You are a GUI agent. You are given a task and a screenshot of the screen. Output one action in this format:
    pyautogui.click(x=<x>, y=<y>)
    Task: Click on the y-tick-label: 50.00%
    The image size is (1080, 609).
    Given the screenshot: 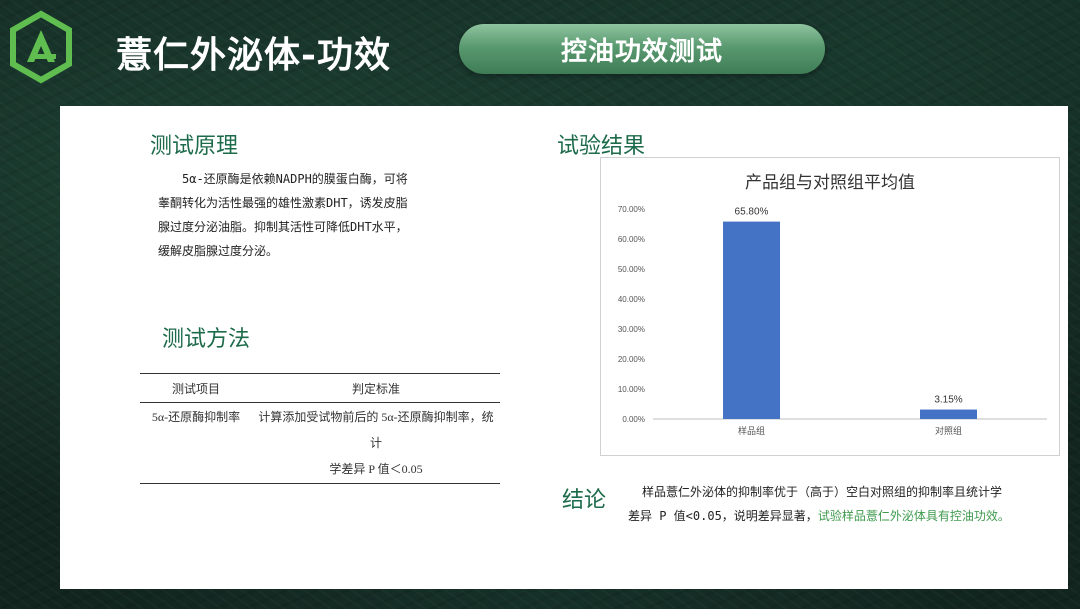 What is the action you would take?
    pyautogui.click(x=631, y=269)
    